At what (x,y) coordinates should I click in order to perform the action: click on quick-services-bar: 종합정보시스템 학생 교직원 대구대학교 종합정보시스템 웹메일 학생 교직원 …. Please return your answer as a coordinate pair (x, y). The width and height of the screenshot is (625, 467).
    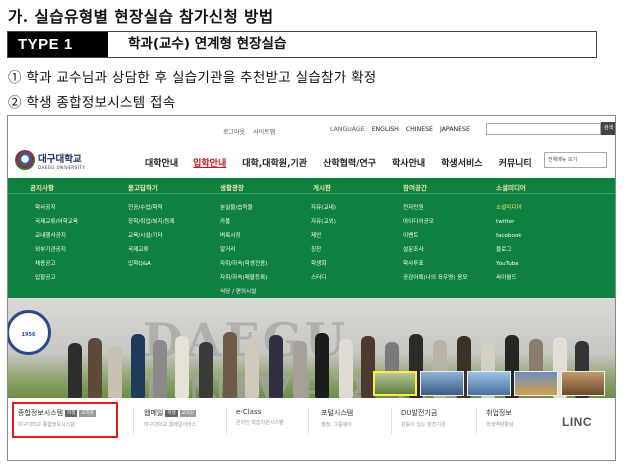
    Looking at the image, I should click on (311, 429).